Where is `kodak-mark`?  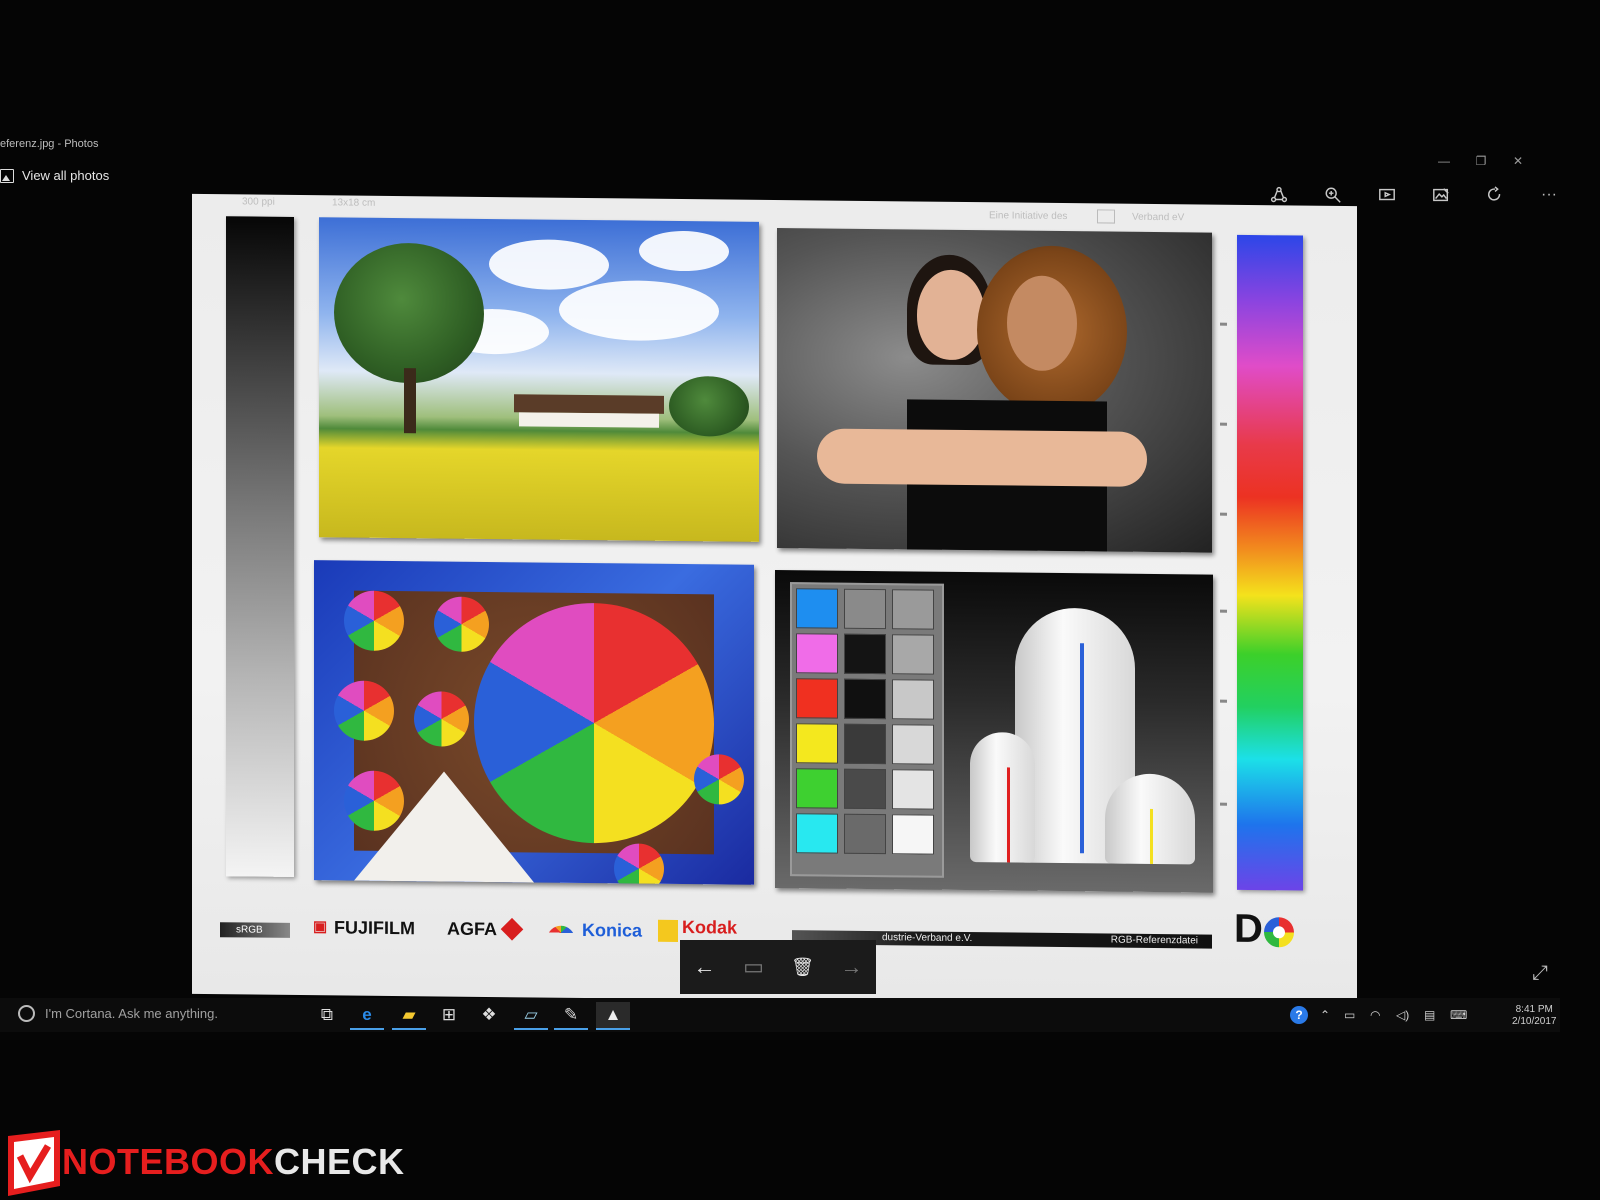 kodak-mark is located at coordinates (668, 930).